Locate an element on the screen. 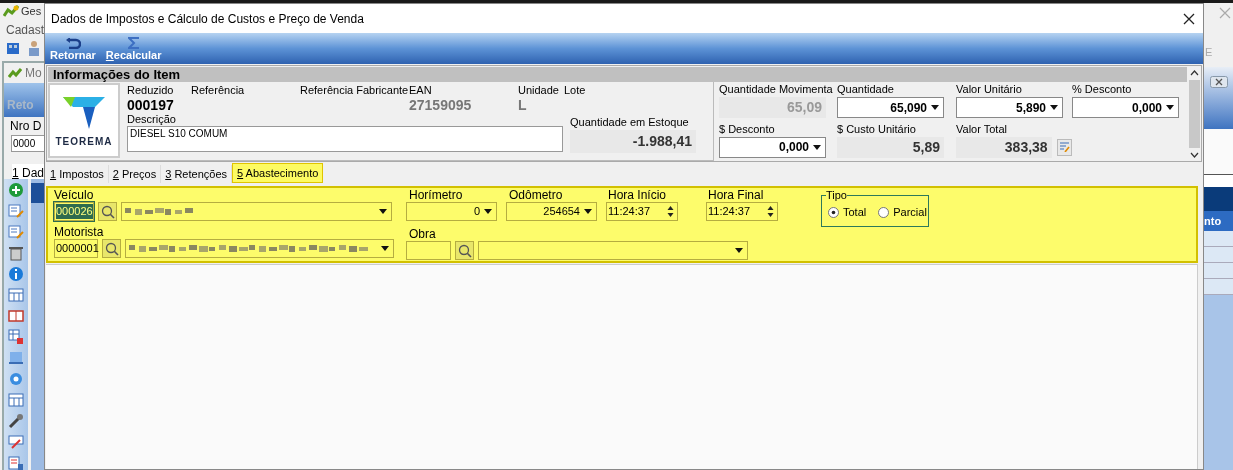 The height and width of the screenshot is (470, 1233). field-label: Motorista is located at coordinates (79, 232).